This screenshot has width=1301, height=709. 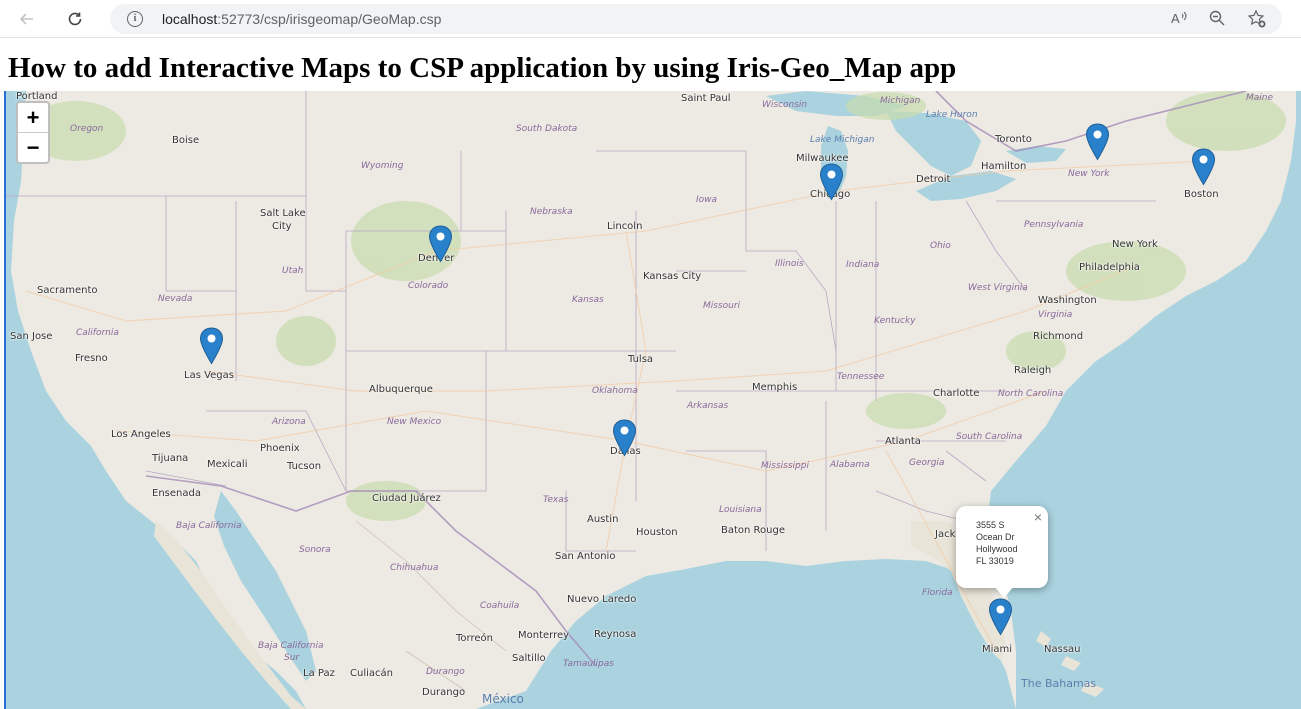 What do you see at coordinates (371, 673) in the screenshot?
I see `city-label: Culiacán` at bounding box center [371, 673].